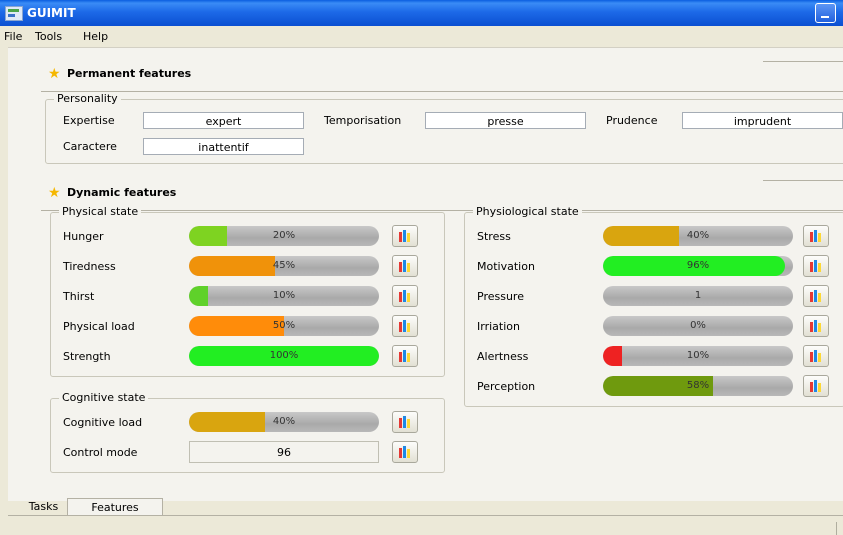  Describe the element at coordinates (104, 397) in the screenshot. I see `cognitive-state-group-label: Cognitive state` at that location.